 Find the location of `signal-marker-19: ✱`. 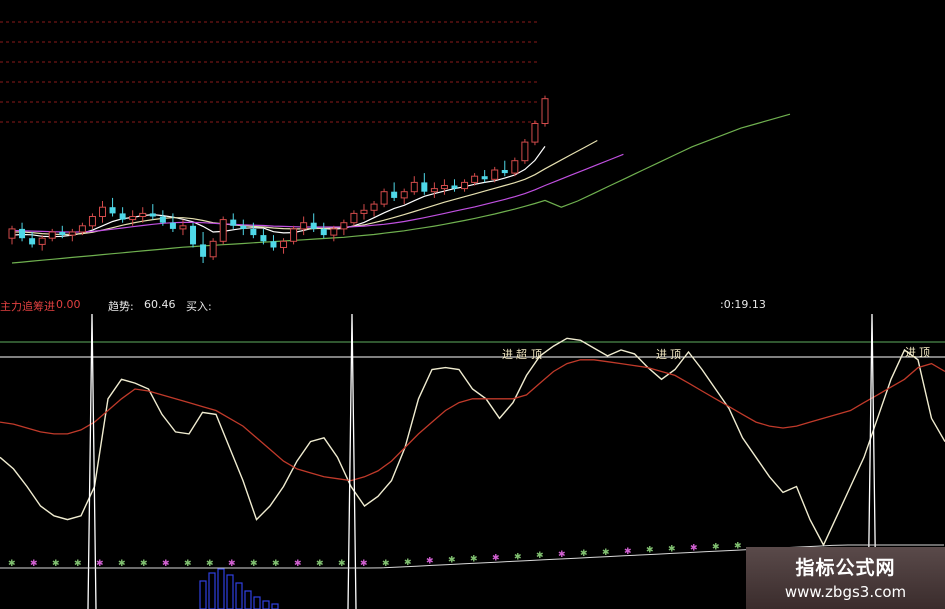

signal-marker-19: ✱ is located at coordinates (430, 562).